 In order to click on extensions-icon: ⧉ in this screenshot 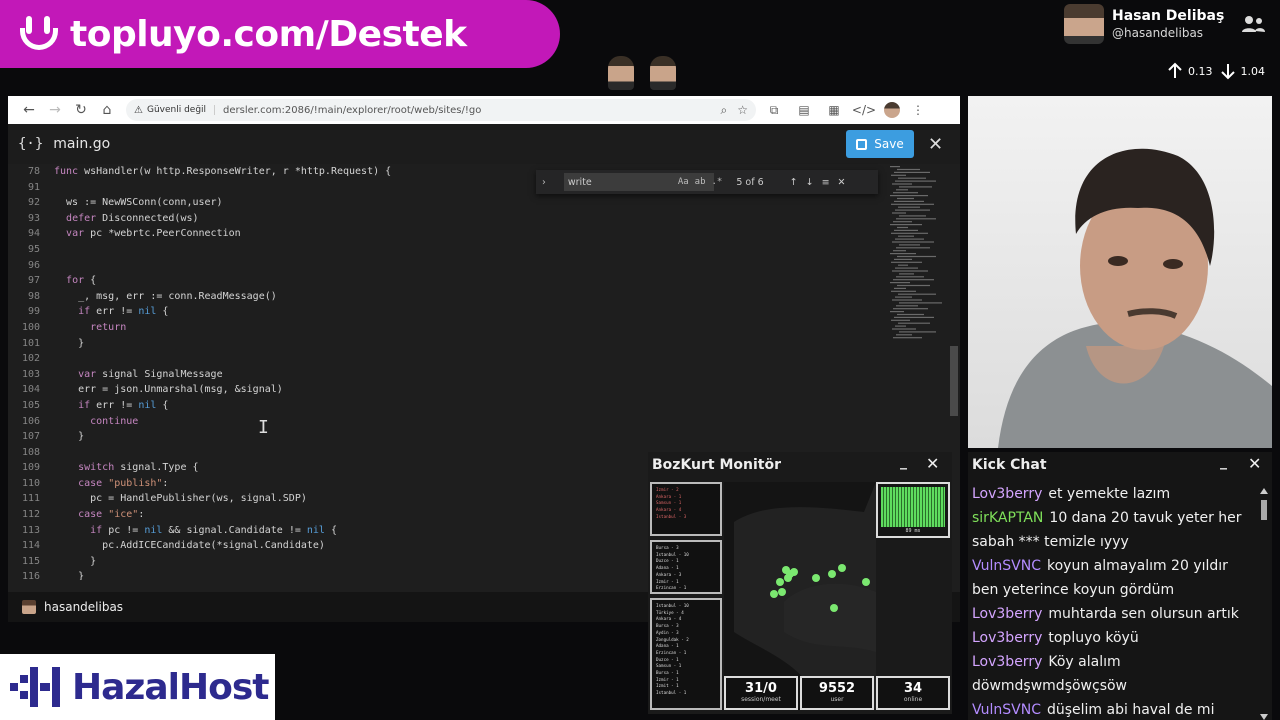, I will do `click(774, 110)`.